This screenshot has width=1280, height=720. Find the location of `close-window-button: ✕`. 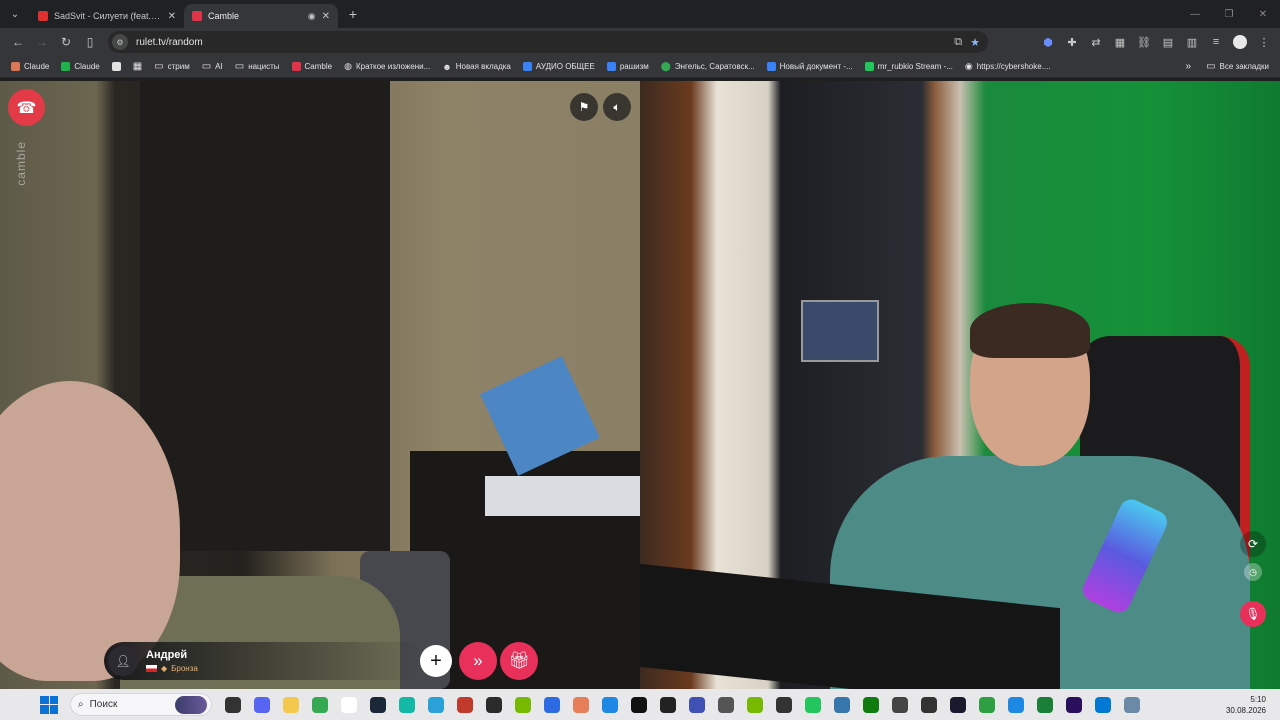

close-window-button: ✕ is located at coordinates (1263, 14).